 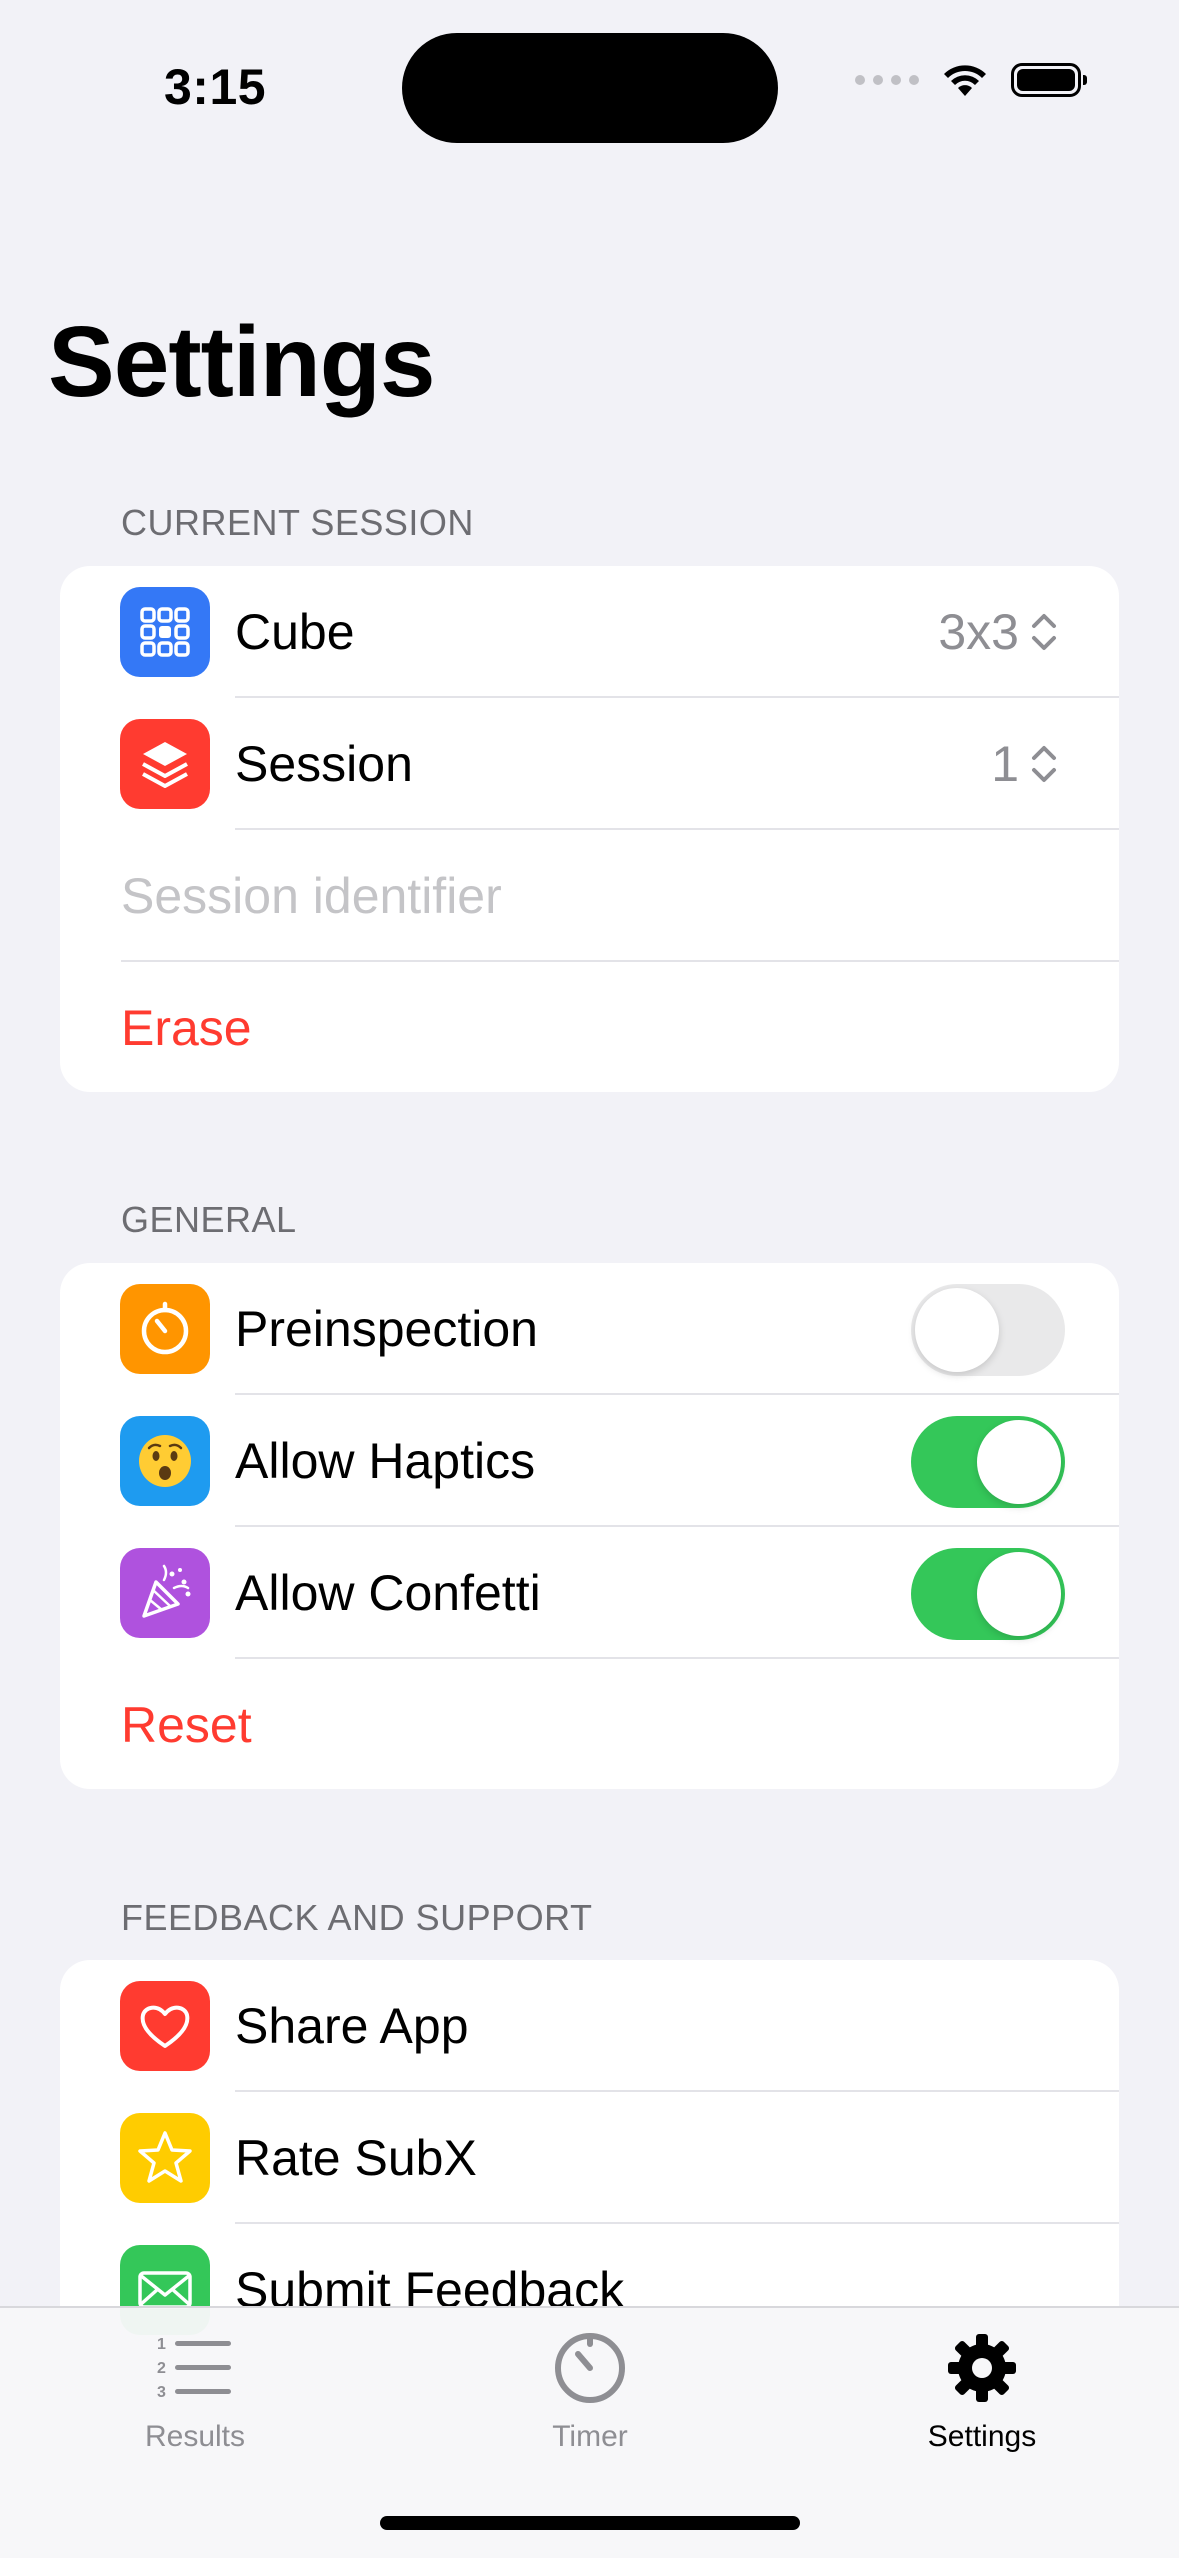 I want to click on session-row: Session 1, so click(x=589, y=764).